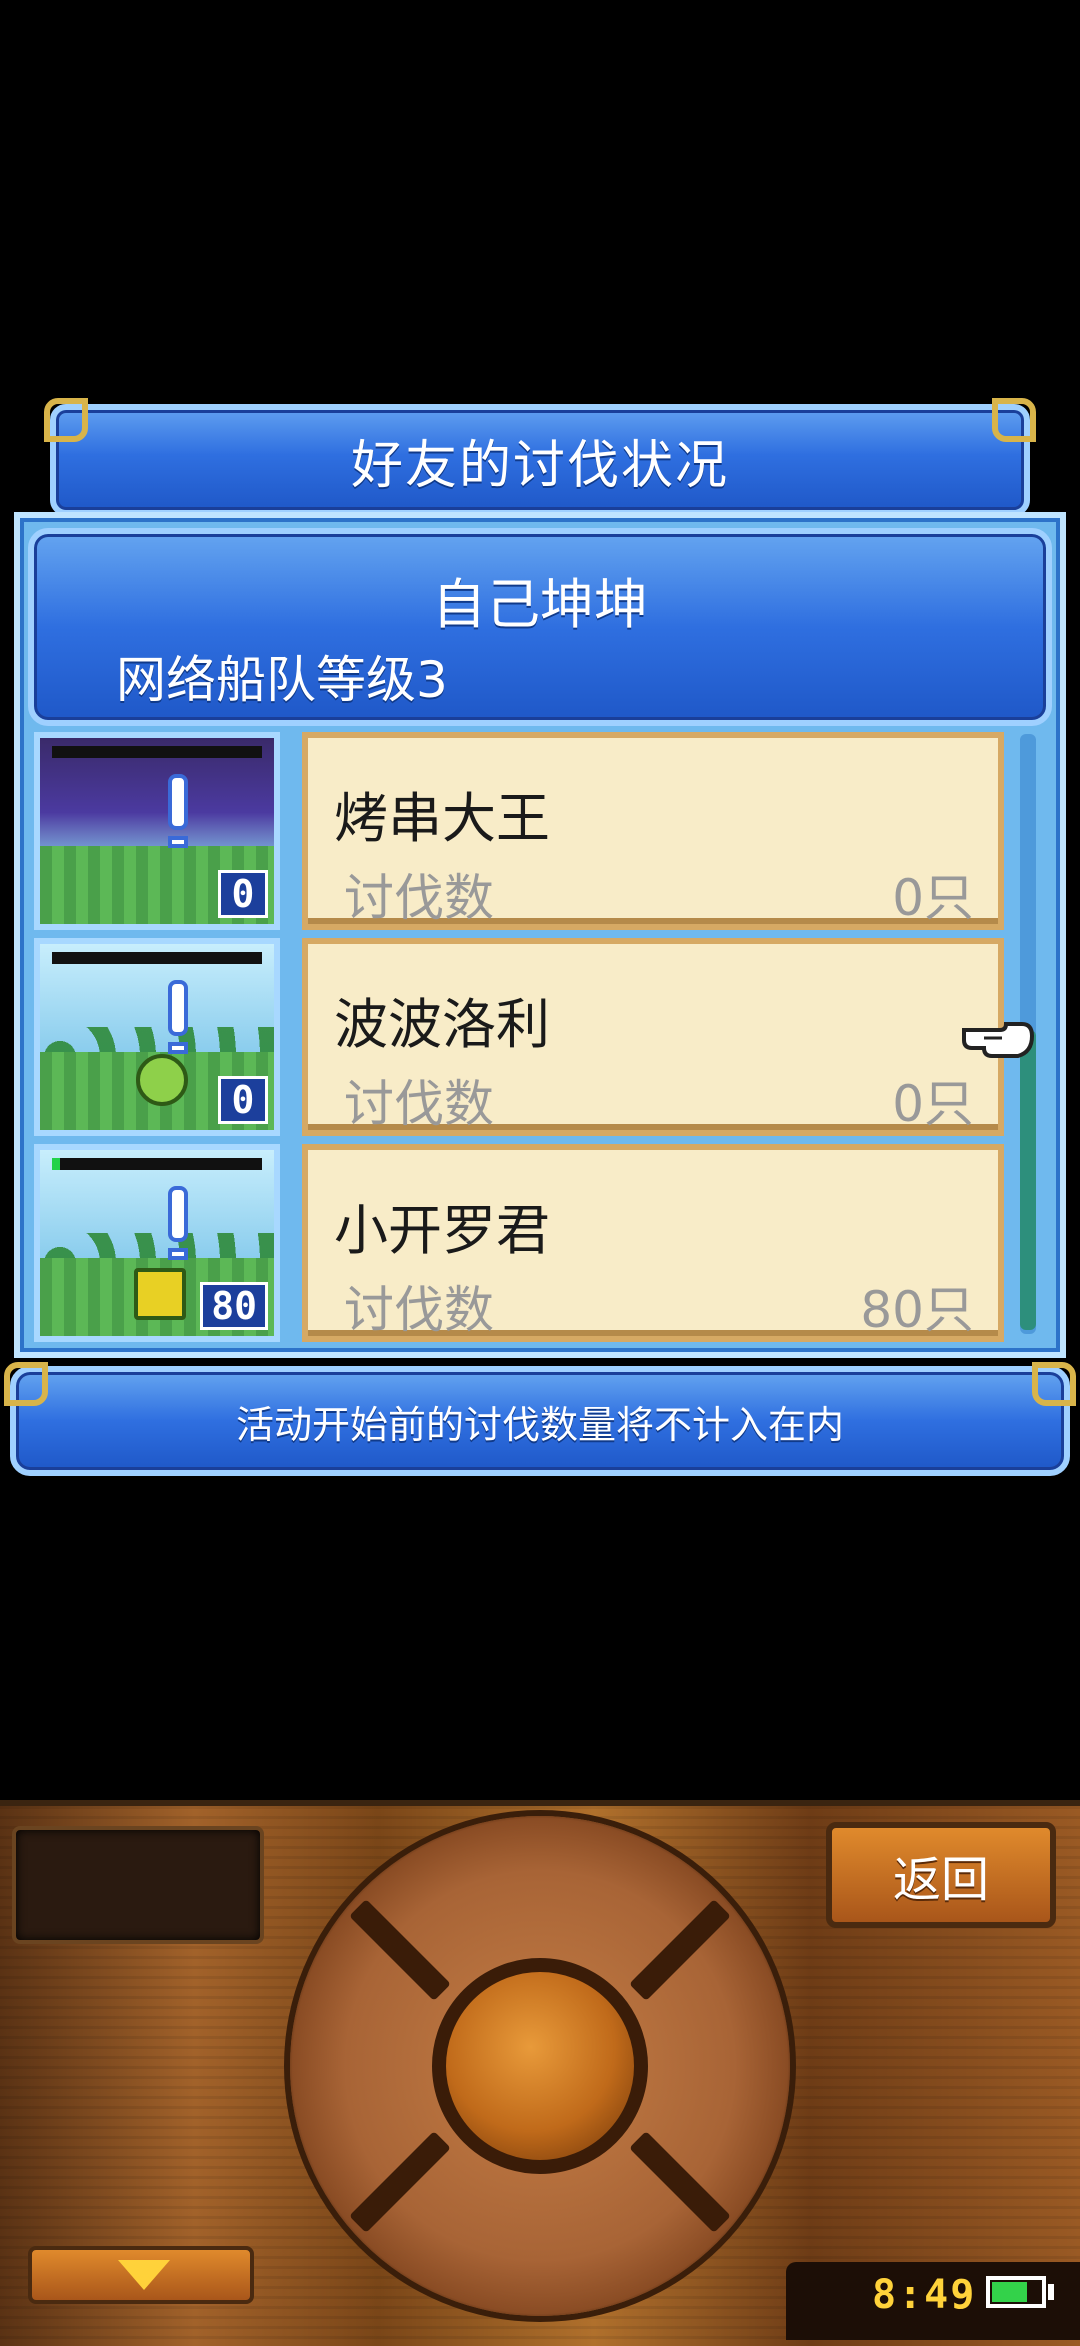 The width and height of the screenshot is (1080, 2346). Describe the element at coordinates (234, 1306) in the screenshot. I see `defeat-count-badge: 80` at that location.